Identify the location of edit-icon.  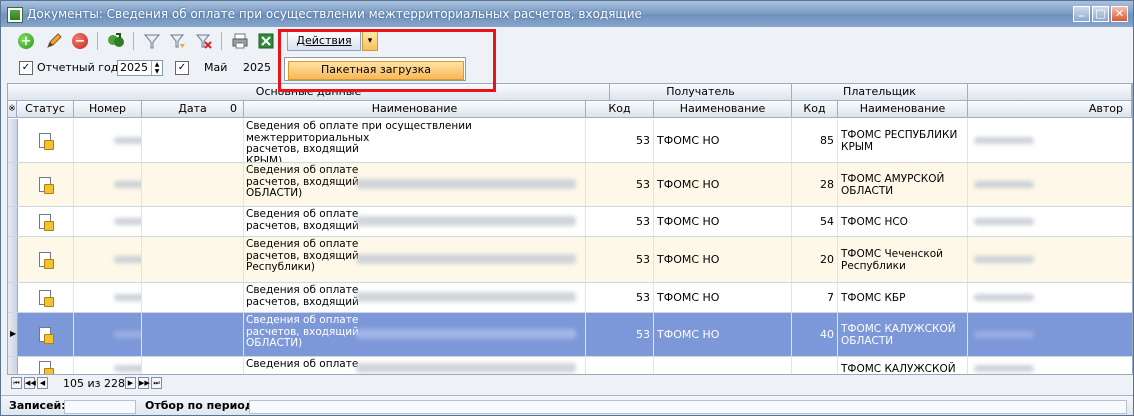
(54, 41).